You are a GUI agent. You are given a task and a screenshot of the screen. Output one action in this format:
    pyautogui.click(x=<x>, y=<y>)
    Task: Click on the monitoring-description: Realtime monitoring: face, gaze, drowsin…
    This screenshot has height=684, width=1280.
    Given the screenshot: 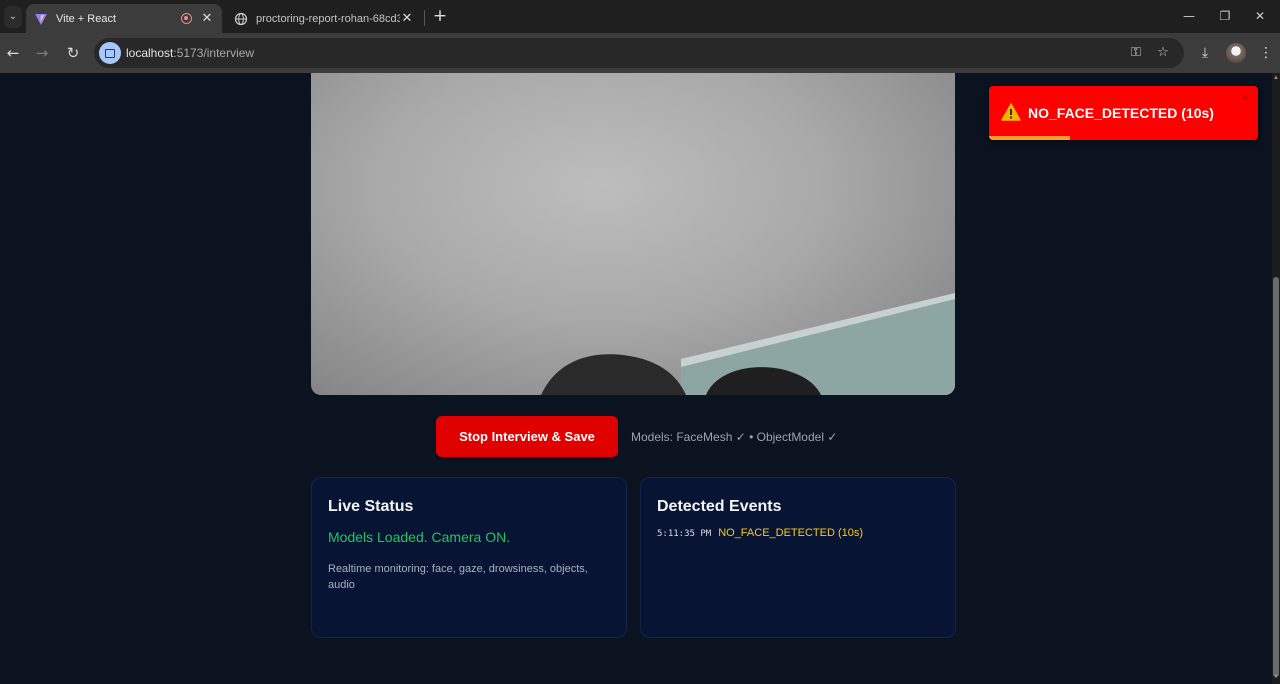 What is the action you would take?
    pyautogui.click(x=458, y=577)
    